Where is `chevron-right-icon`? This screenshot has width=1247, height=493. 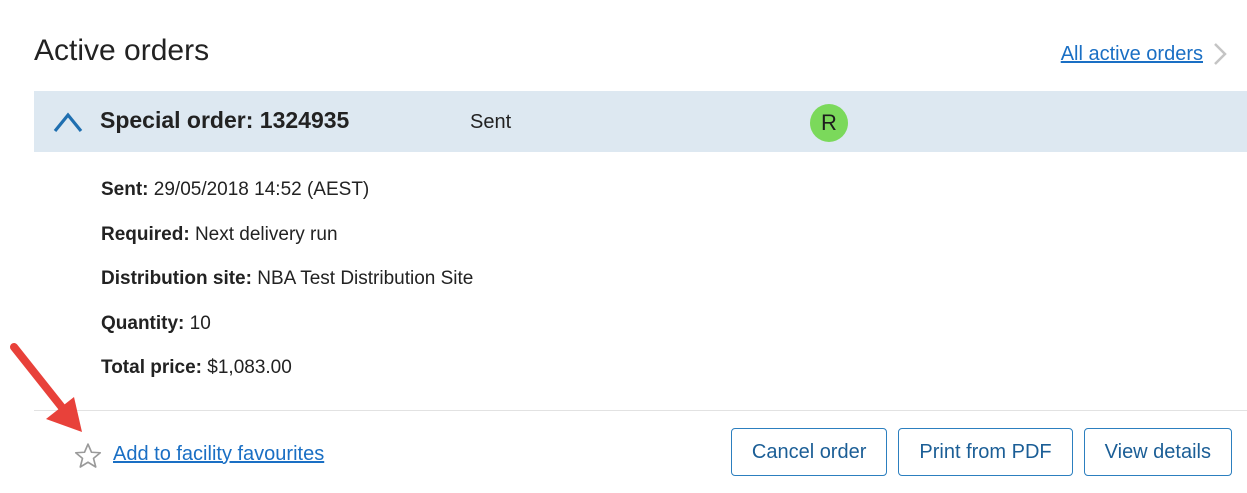
chevron-right-icon is located at coordinates (1220, 54).